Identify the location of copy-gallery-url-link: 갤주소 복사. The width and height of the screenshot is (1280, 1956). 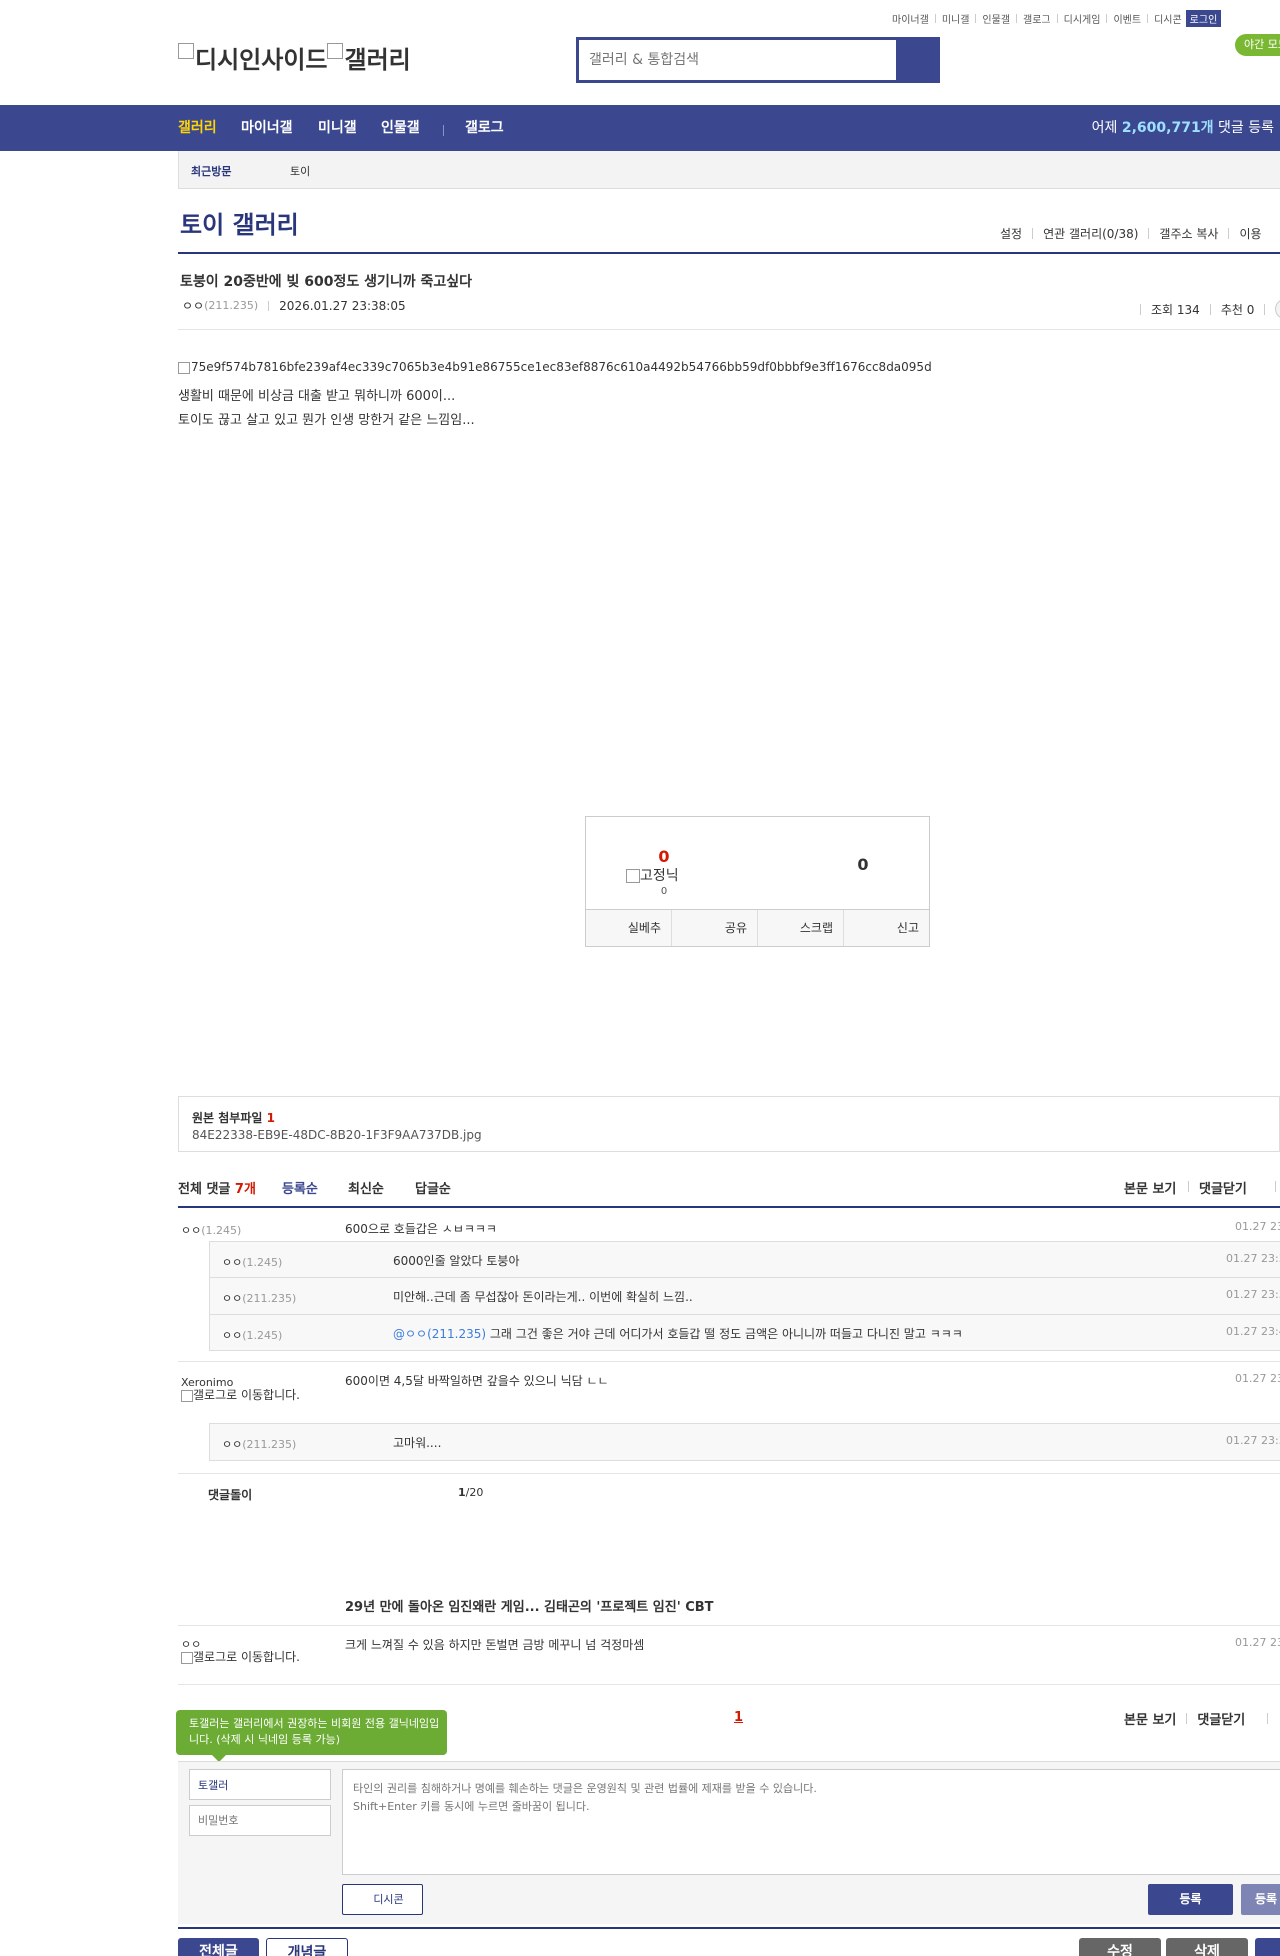
(1188, 233).